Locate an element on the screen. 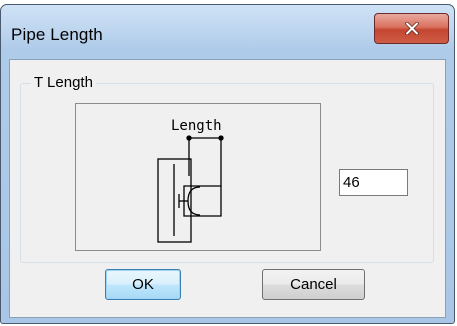 The height and width of the screenshot is (326, 457). close-icon is located at coordinates (411, 28).